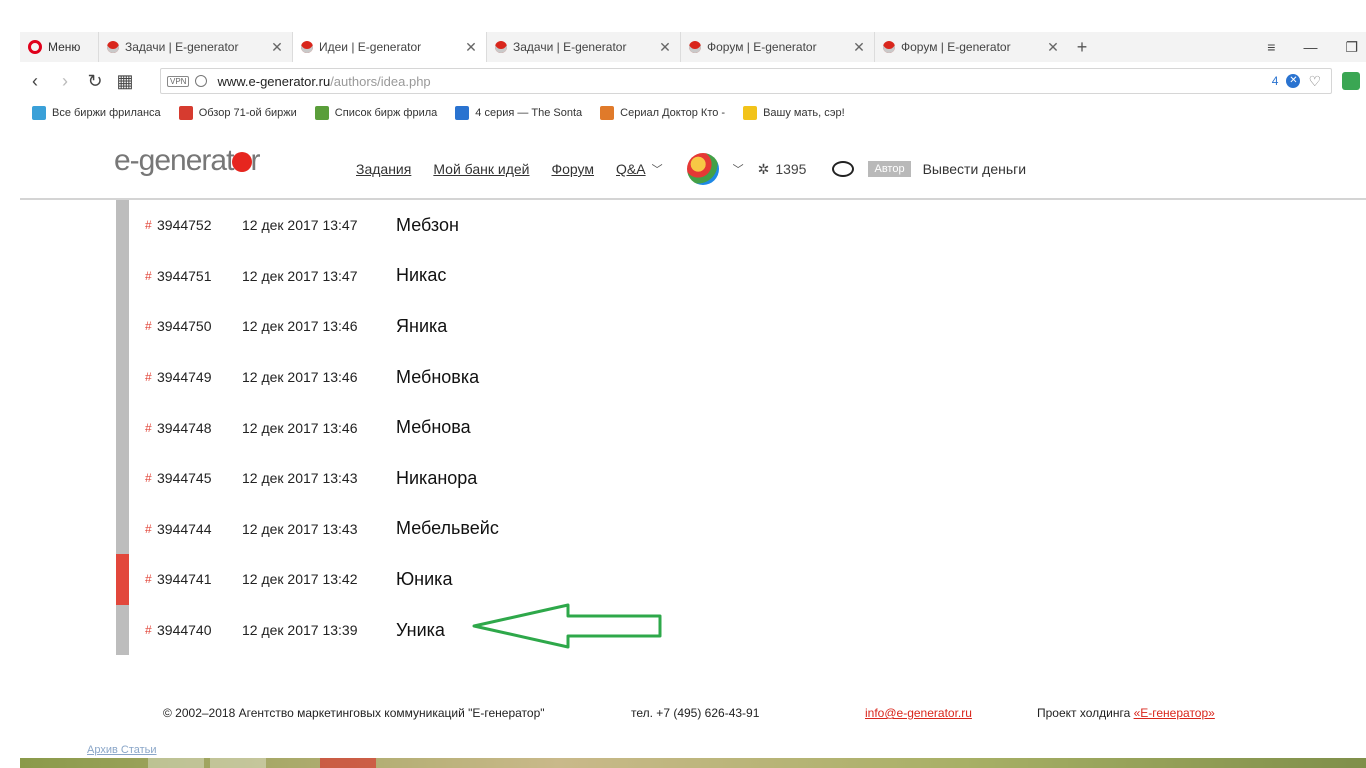 Image resolution: width=1366 pixels, height=768 pixels. What do you see at coordinates (184, 630) in the screenshot?
I see `idea-id: 3944740` at bounding box center [184, 630].